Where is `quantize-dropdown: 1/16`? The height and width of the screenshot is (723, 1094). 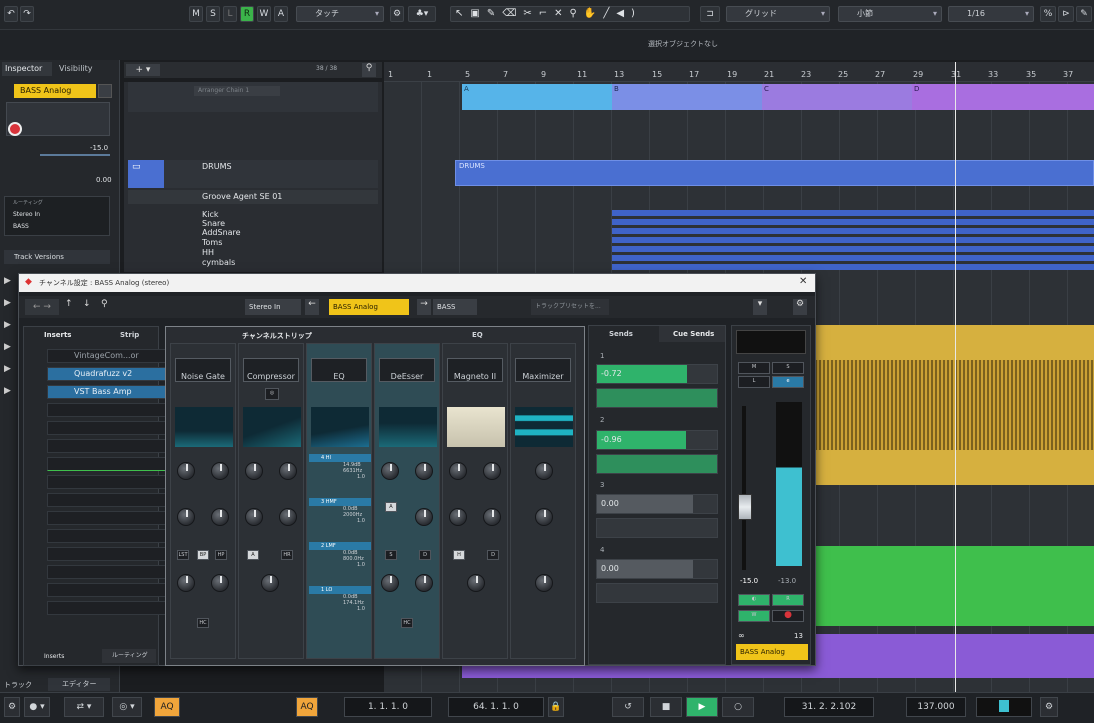 quantize-dropdown: 1/16 is located at coordinates (991, 14).